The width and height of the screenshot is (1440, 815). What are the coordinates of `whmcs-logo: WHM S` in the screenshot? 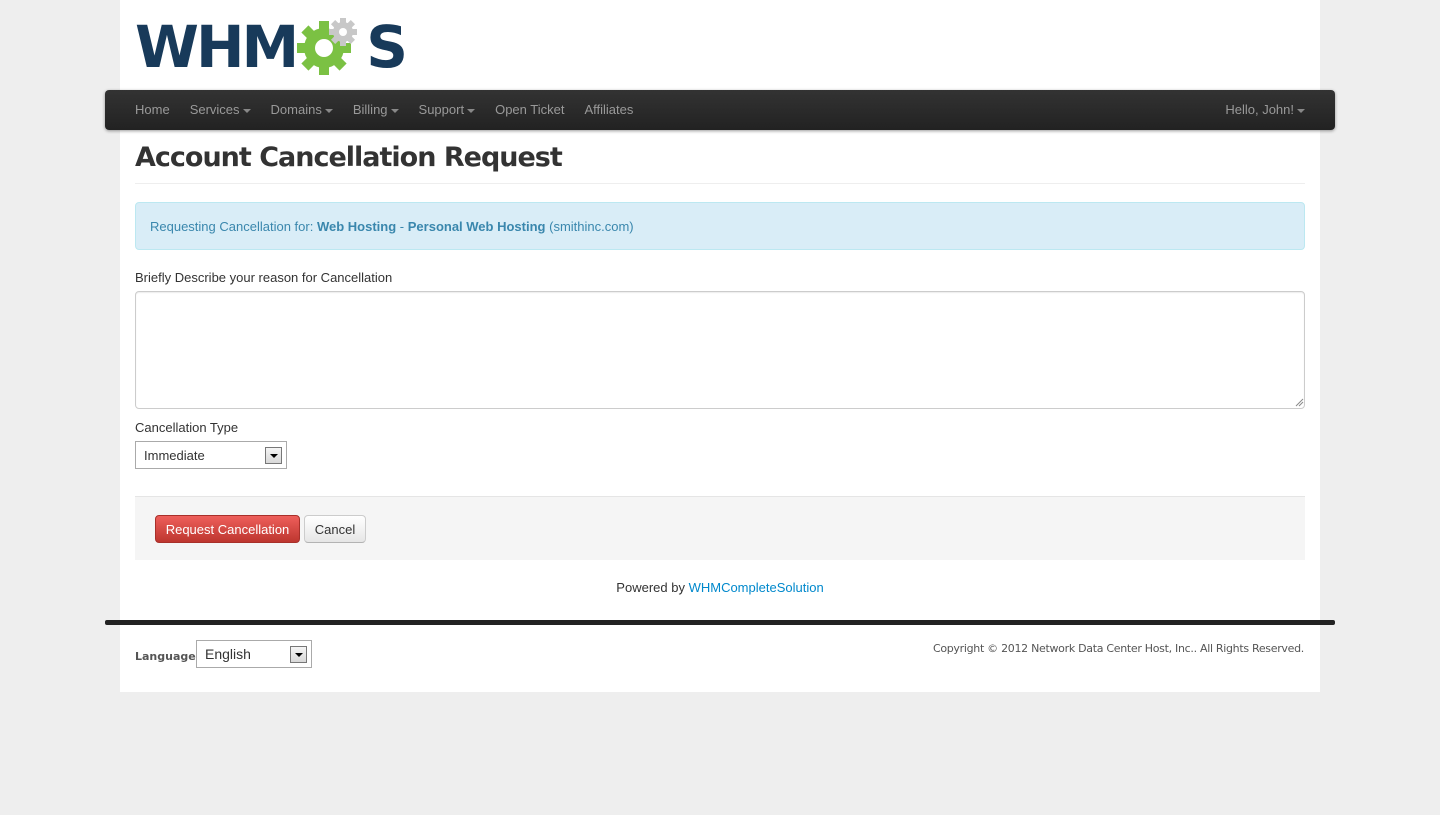 It's located at (271, 47).